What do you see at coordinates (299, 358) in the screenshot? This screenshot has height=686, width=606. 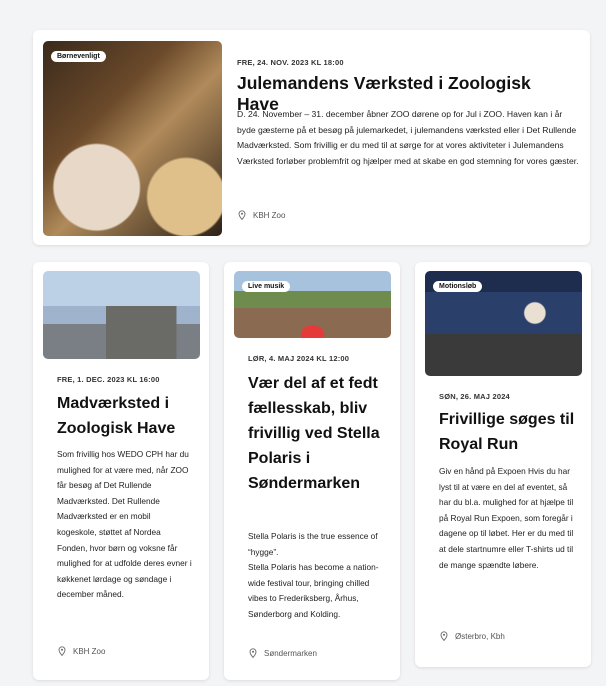 I see `event-date: LØR, 4. MAJ 2024 KL 12:00` at bounding box center [299, 358].